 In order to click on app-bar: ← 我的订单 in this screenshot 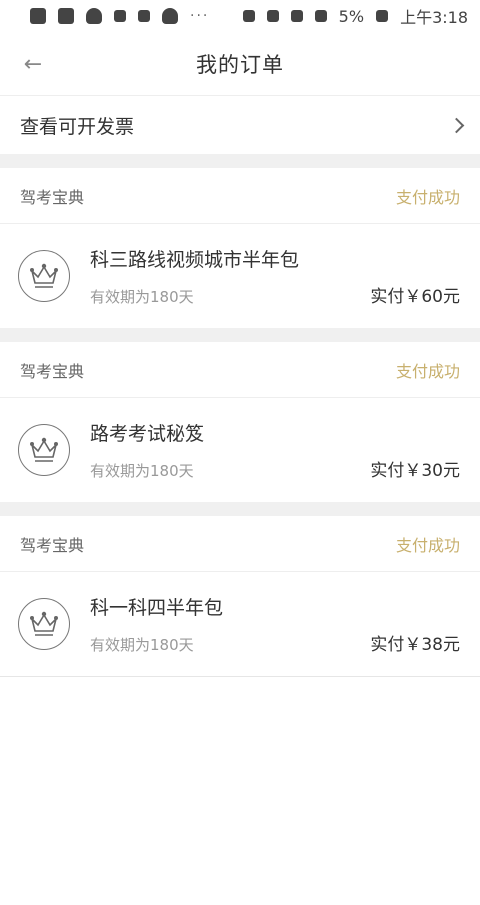, I will do `click(240, 64)`.